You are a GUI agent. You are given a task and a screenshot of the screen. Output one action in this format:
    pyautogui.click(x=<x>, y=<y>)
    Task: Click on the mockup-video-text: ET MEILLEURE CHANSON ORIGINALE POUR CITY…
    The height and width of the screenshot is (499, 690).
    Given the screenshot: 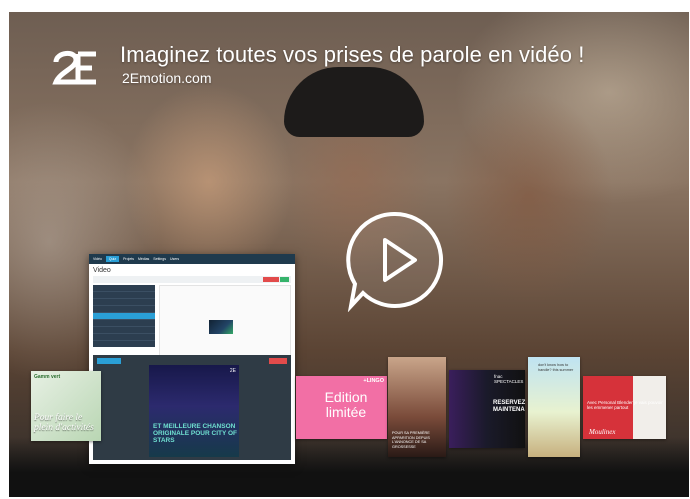 What is the action you would take?
    pyautogui.click(x=195, y=433)
    